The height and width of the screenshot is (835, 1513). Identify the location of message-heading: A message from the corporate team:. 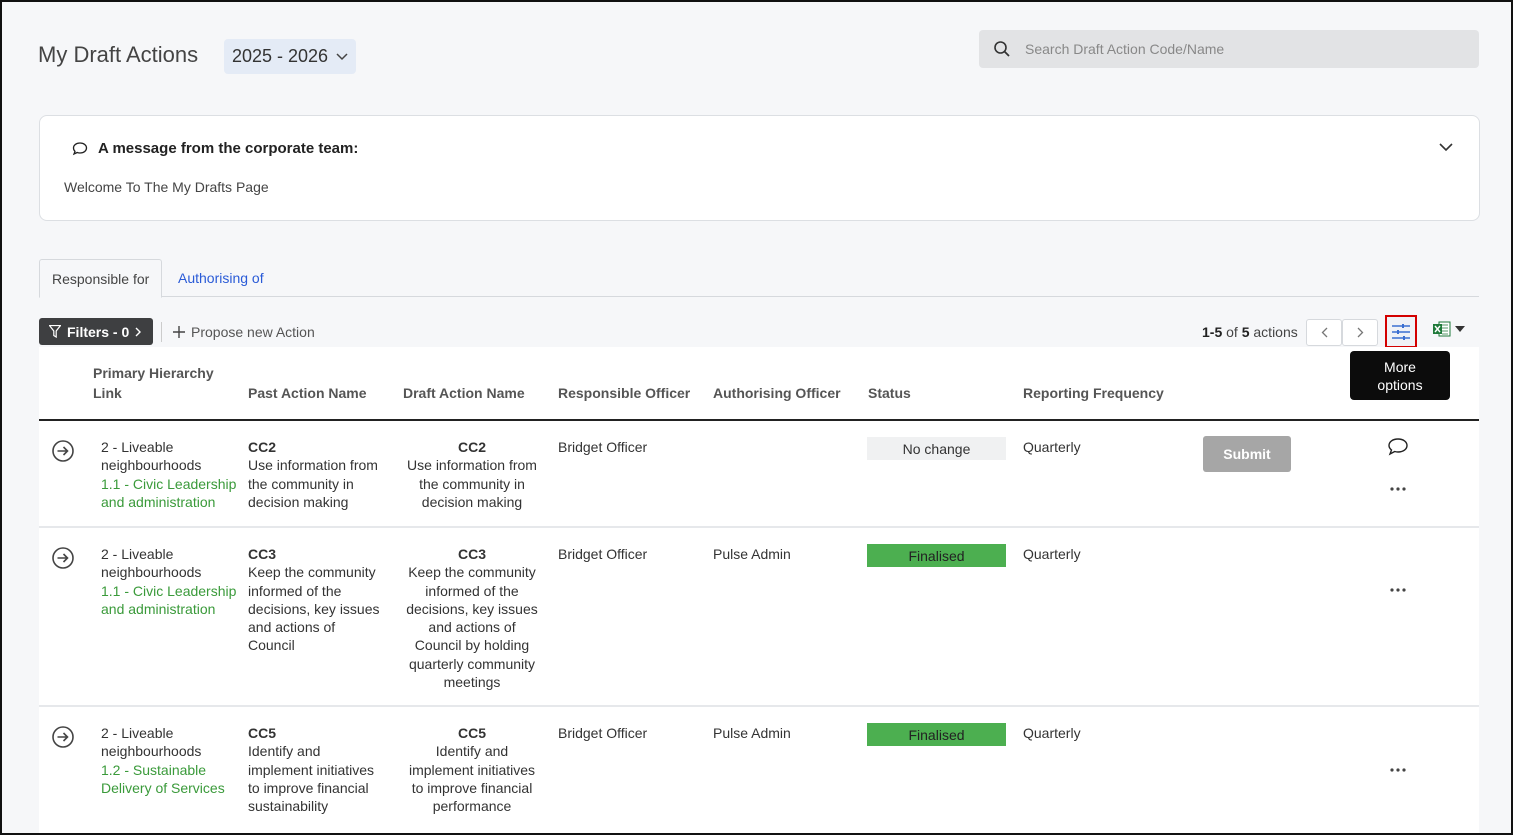
(215, 148).